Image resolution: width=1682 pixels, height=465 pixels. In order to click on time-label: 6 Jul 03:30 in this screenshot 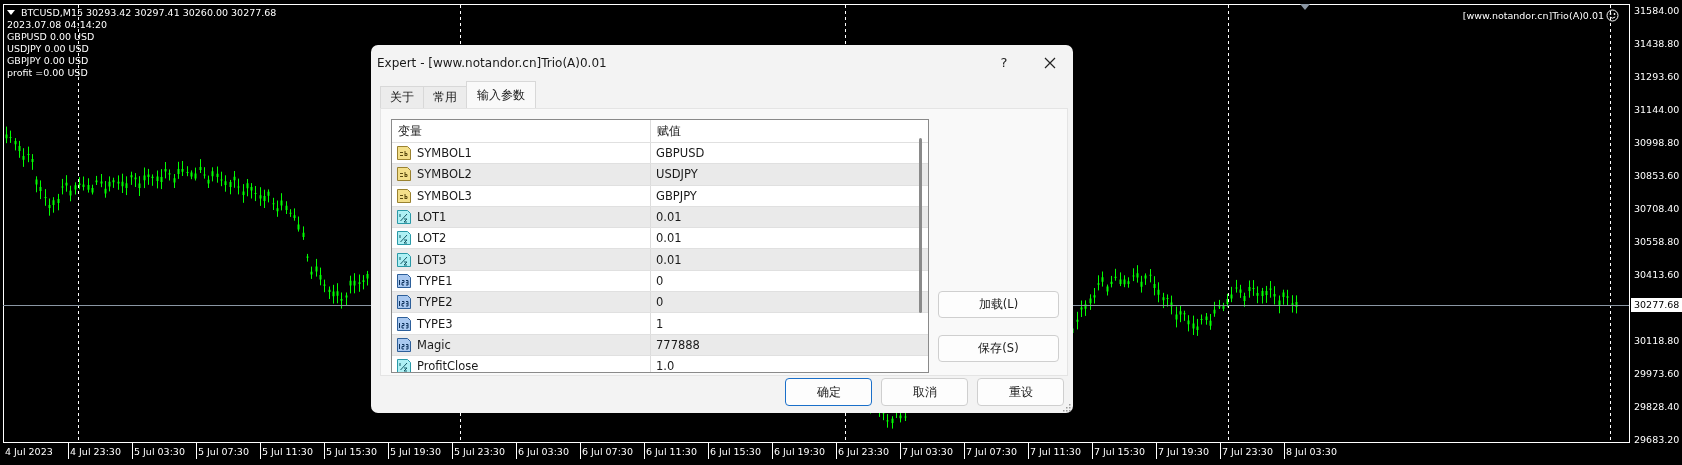, I will do `click(548, 451)`.